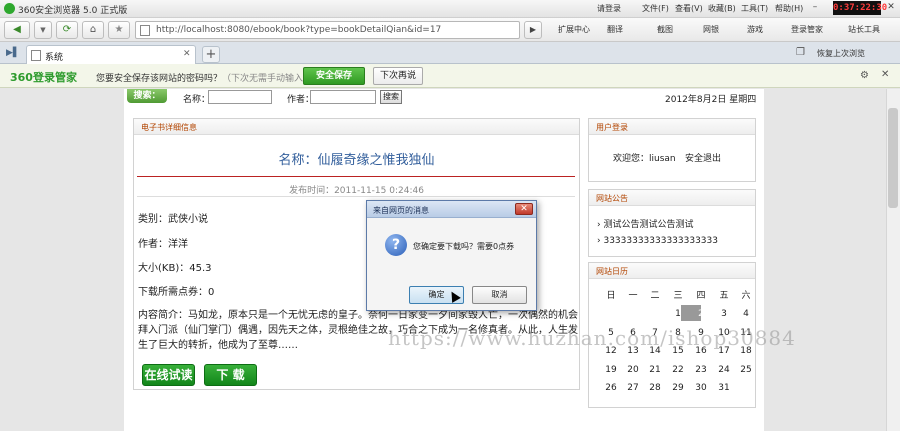 The width and height of the screenshot is (900, 431). Describe the element at coordinates (655, 296) in the screenshot. I see `calendar-weekday: 二` at that location.